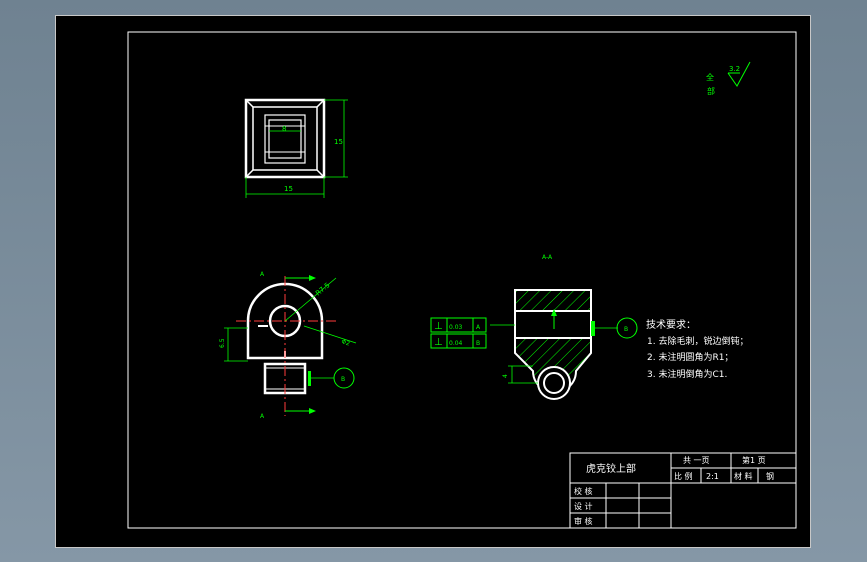  I want to click on section-view-label: A-A, so click(547, 257).